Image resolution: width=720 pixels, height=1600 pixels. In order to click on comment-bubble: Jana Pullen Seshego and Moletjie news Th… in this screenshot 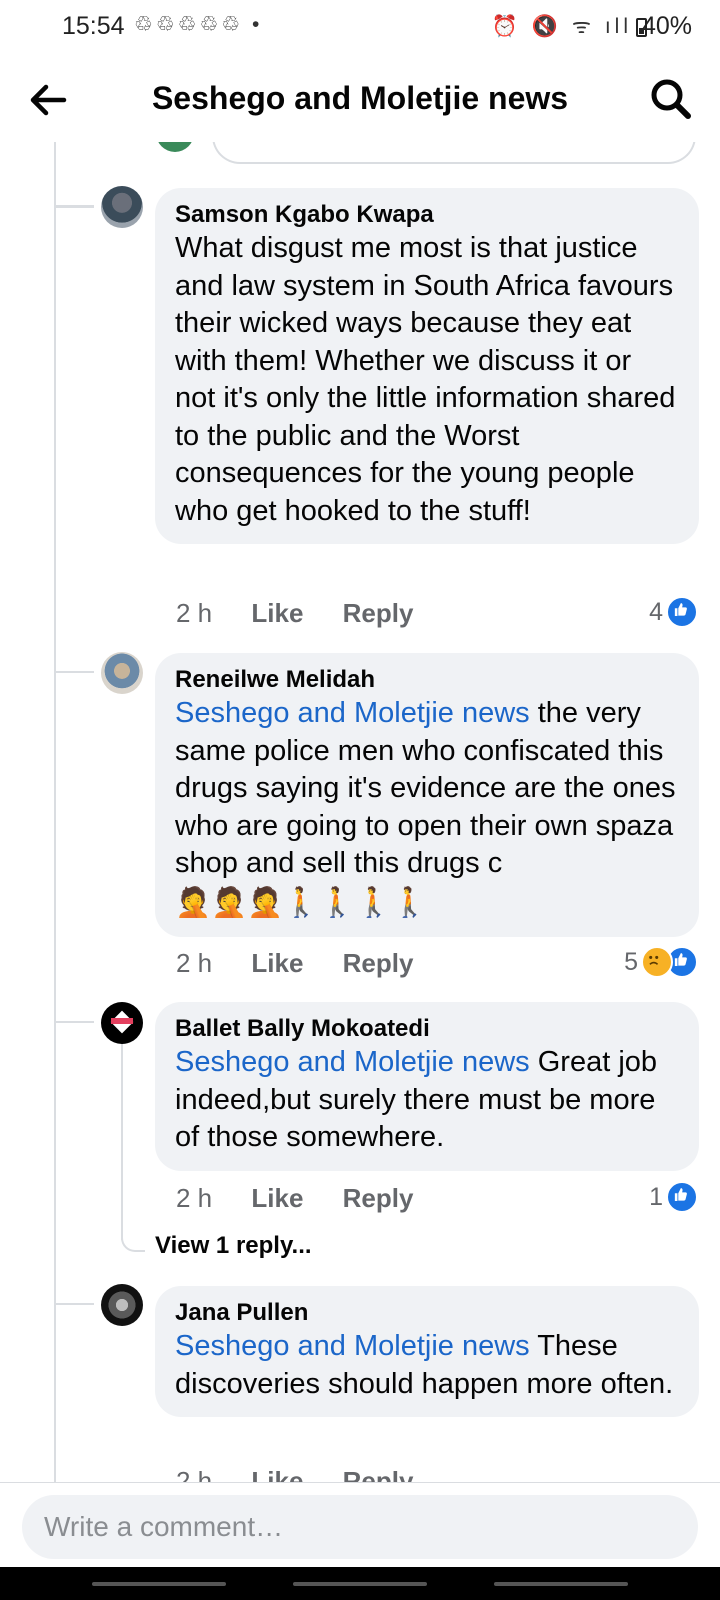, I will do `click(427, 1351)`.